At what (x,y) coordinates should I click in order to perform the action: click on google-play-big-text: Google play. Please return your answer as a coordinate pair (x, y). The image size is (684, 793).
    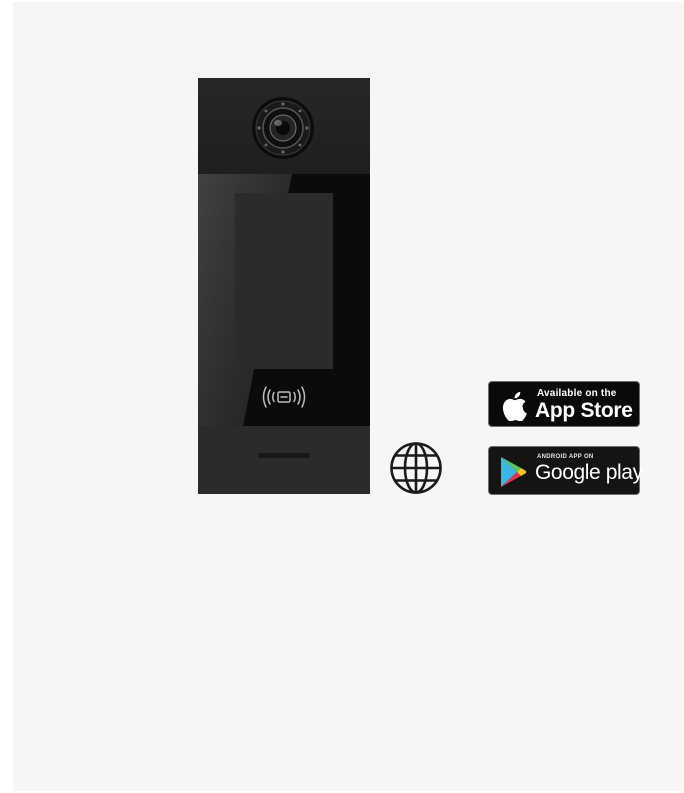
    Looking at the image, I should click on (589, 472).